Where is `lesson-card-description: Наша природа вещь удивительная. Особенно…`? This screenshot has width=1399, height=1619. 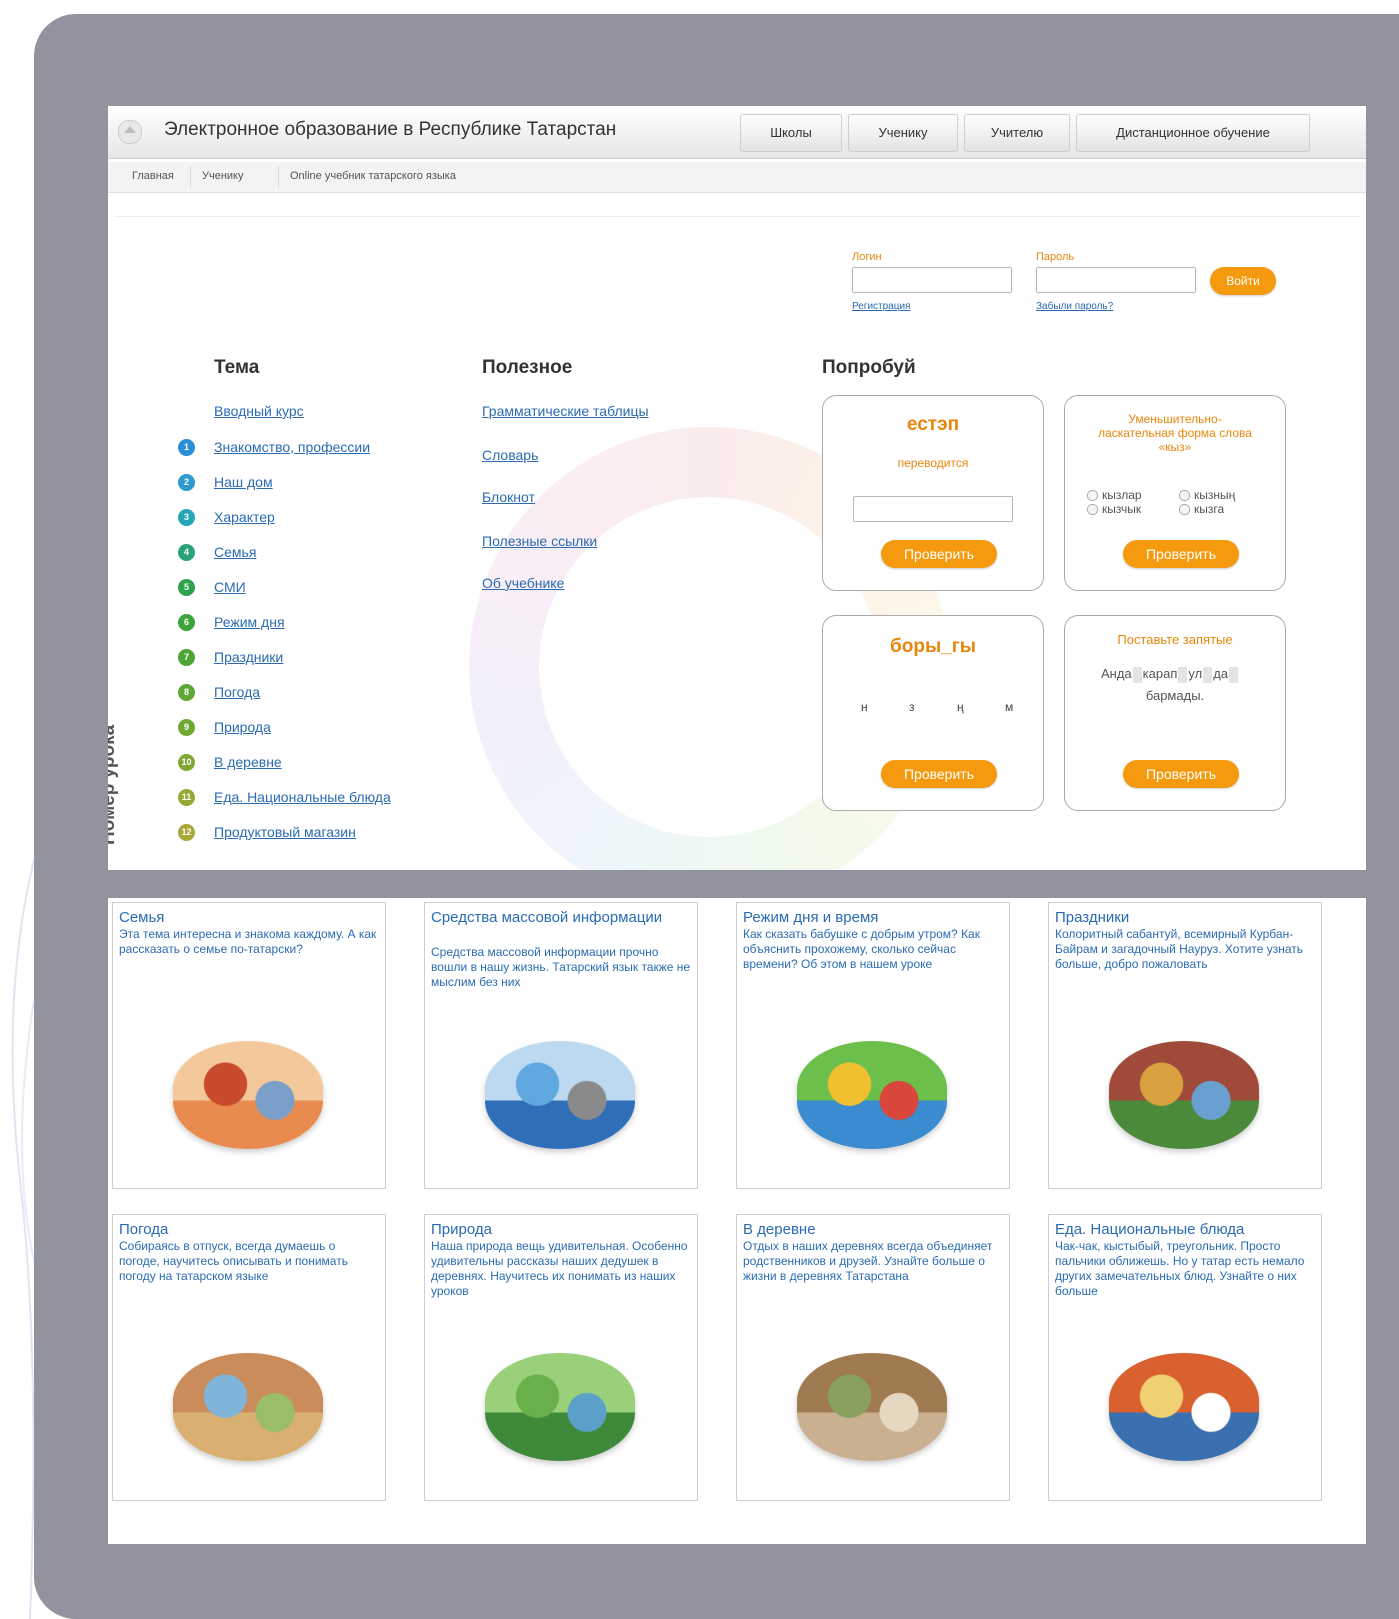 lesson-card-description: Наша природа вещь удивительная. Особенно… is located at coordinates (559, 1268).